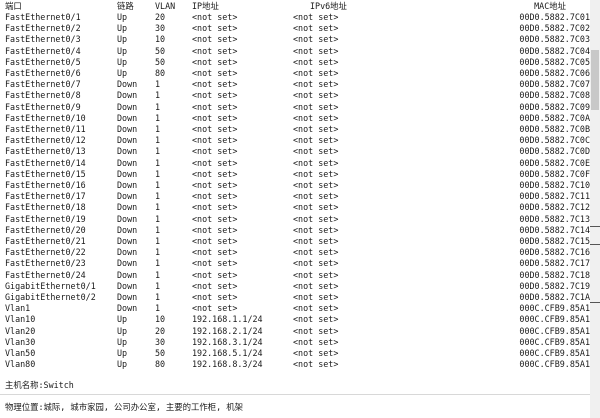 Image resolution: width=600 pixels, height=418 pixels. I want to click on cell-port: FastEthernet0/16, so click(45, 185).